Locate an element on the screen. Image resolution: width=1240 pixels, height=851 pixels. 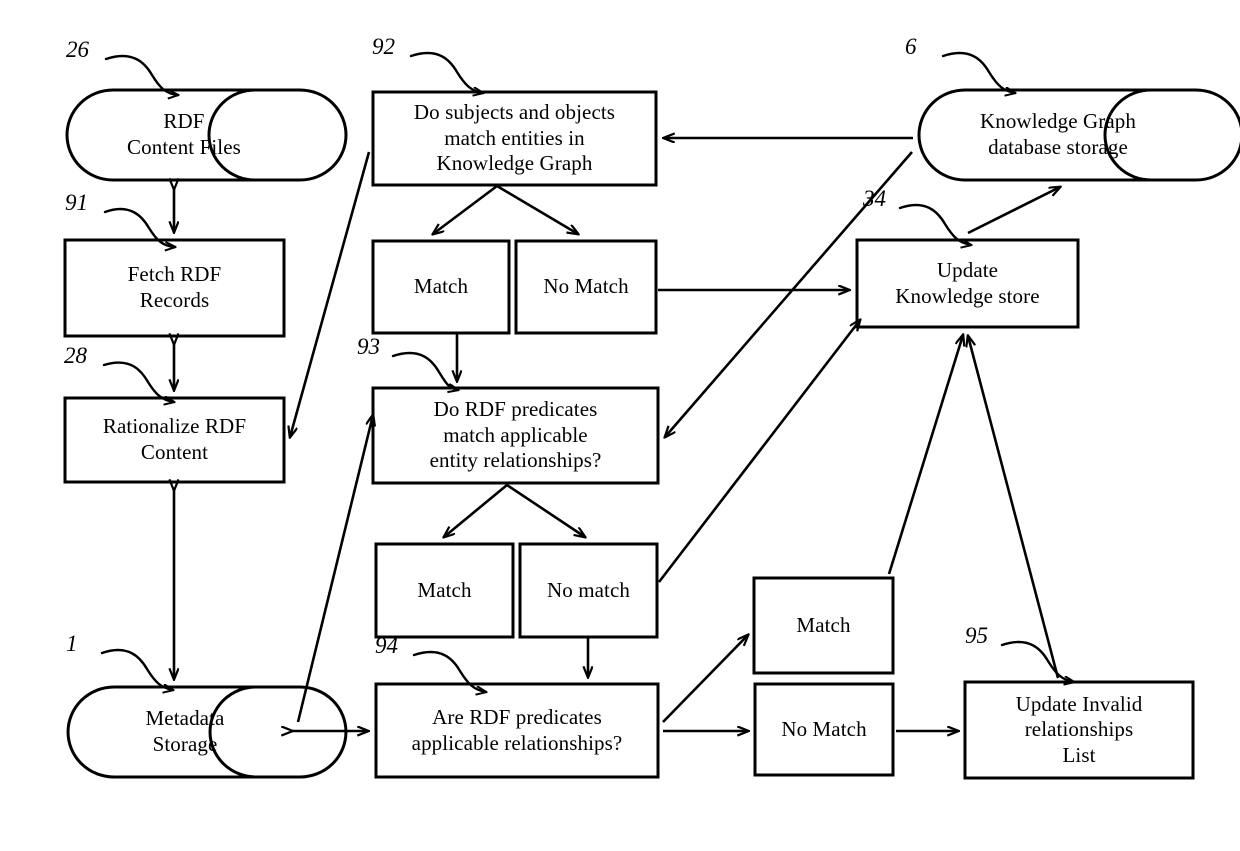
connector-94-to-match is located at coordinates (705, 679).